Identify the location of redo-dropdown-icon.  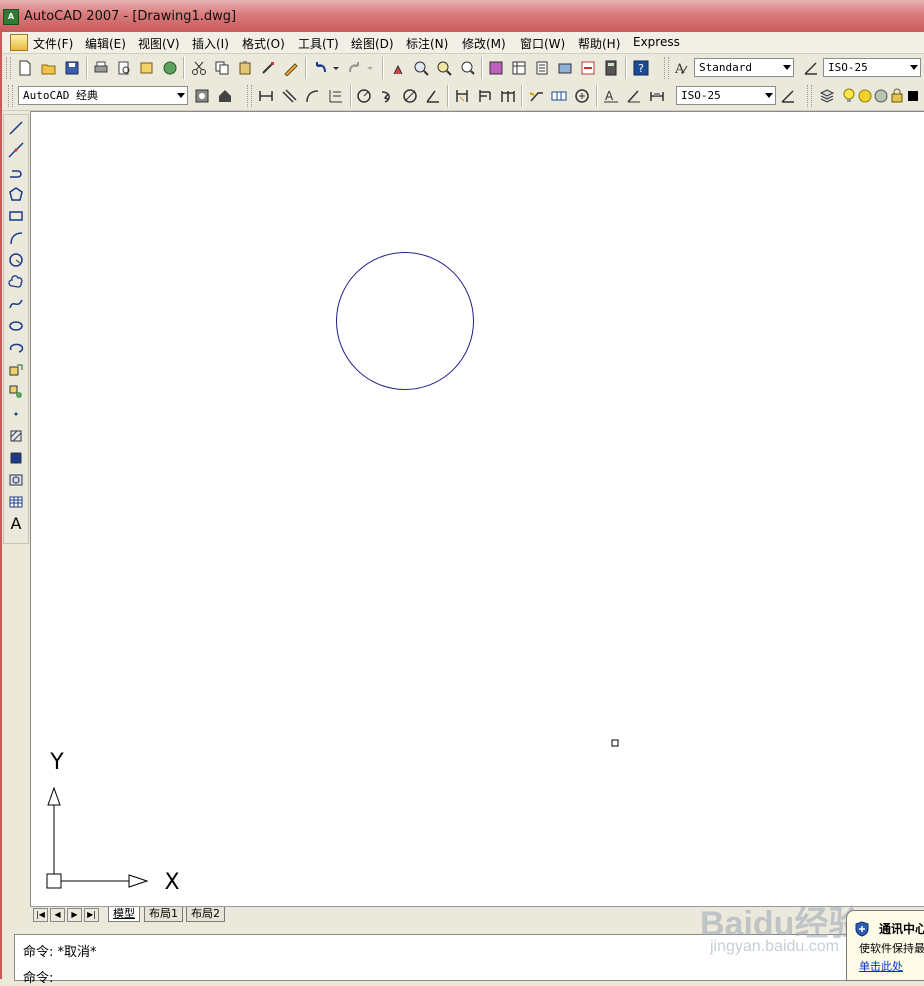
(370, 68).